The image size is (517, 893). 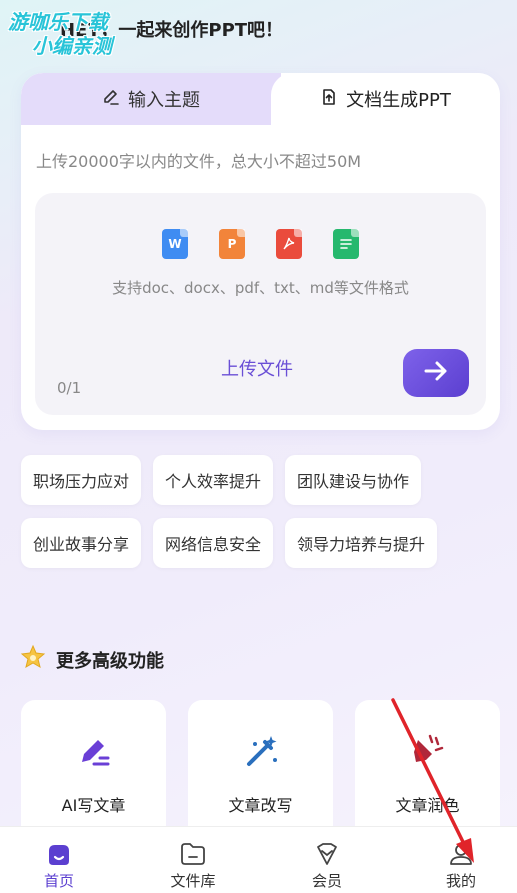 I want to click on file-counter: 0/1, so click(x=69, y=388).